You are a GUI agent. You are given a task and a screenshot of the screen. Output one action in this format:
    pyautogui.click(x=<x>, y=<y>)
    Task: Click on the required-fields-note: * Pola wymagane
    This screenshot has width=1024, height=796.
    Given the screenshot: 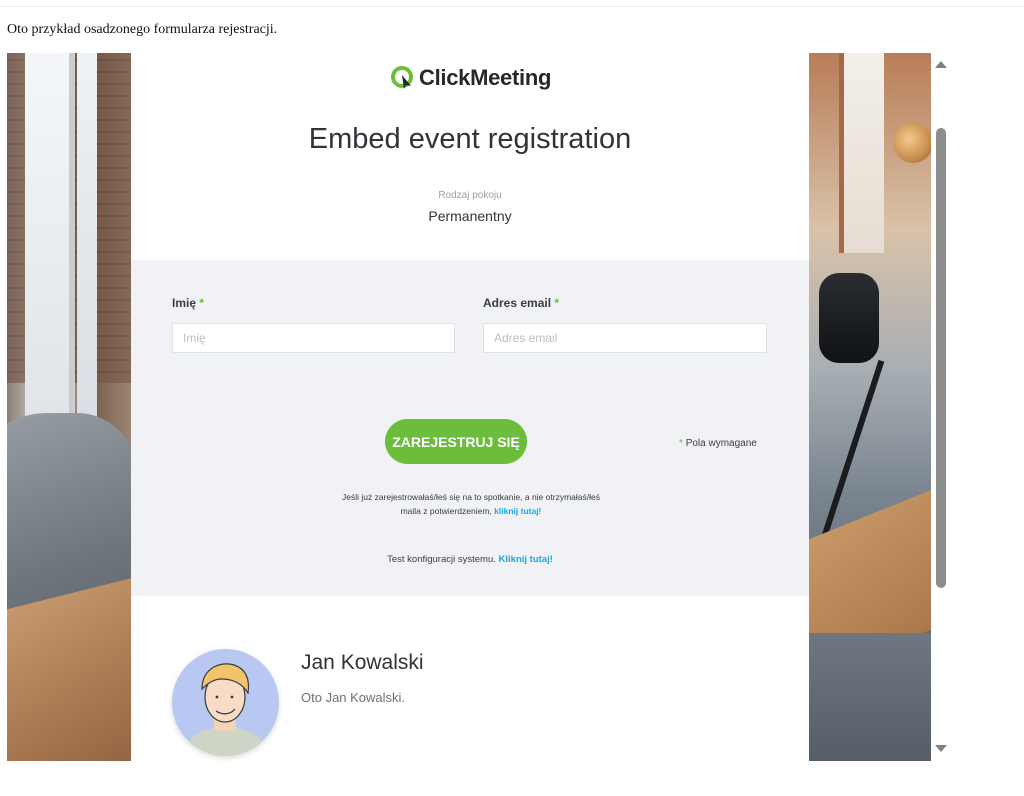 What is the action you would take?
    pyautogui.click(x=718, y=443)
    